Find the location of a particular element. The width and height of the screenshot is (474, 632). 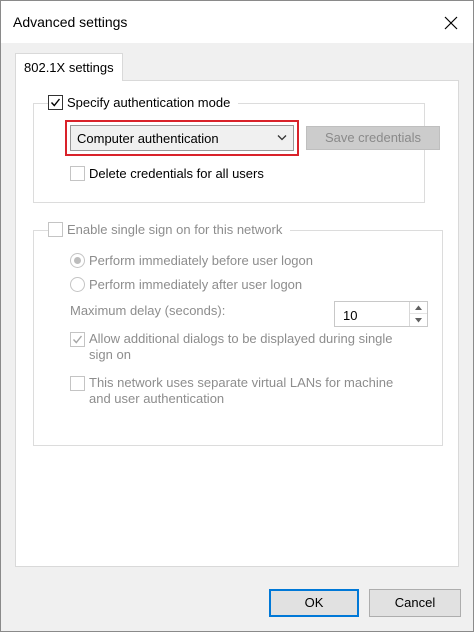

tab-label: 802.1X settings is located at coordinates (69, 67).